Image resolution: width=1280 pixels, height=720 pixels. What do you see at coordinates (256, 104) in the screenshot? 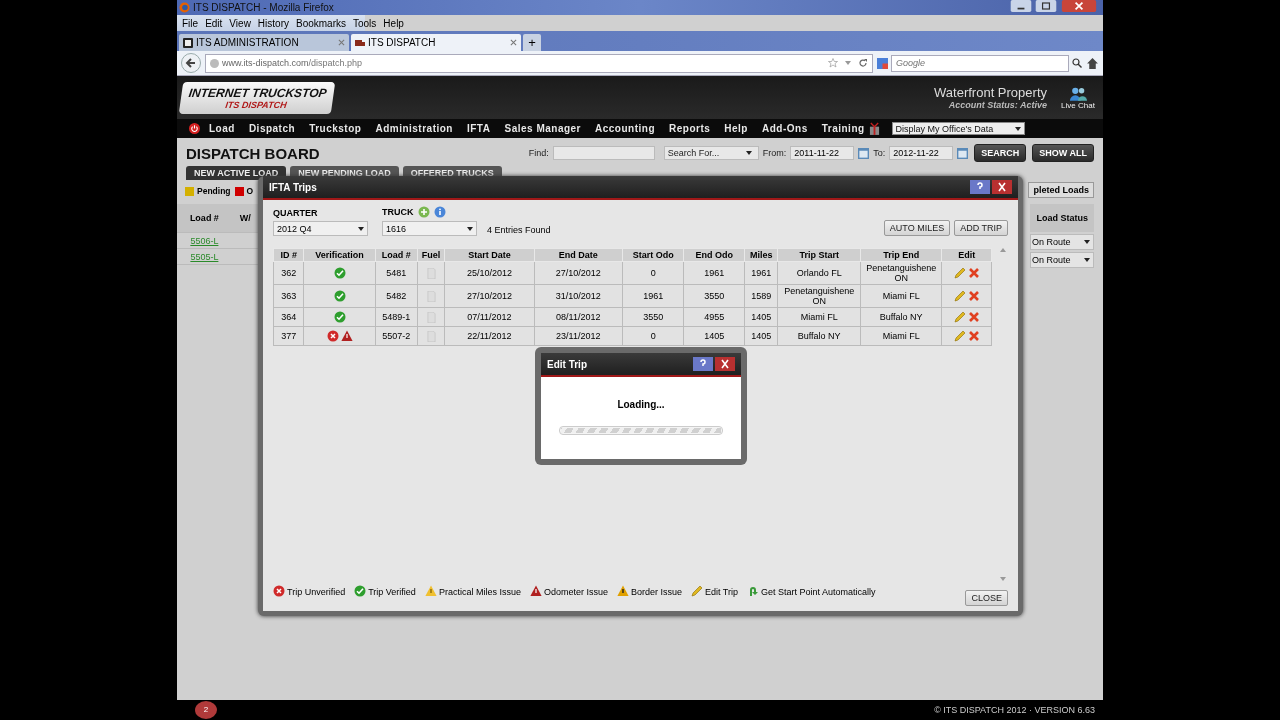
I see `logo-subtitle: ITS DISPATCH` at bounding box center [256, 104].